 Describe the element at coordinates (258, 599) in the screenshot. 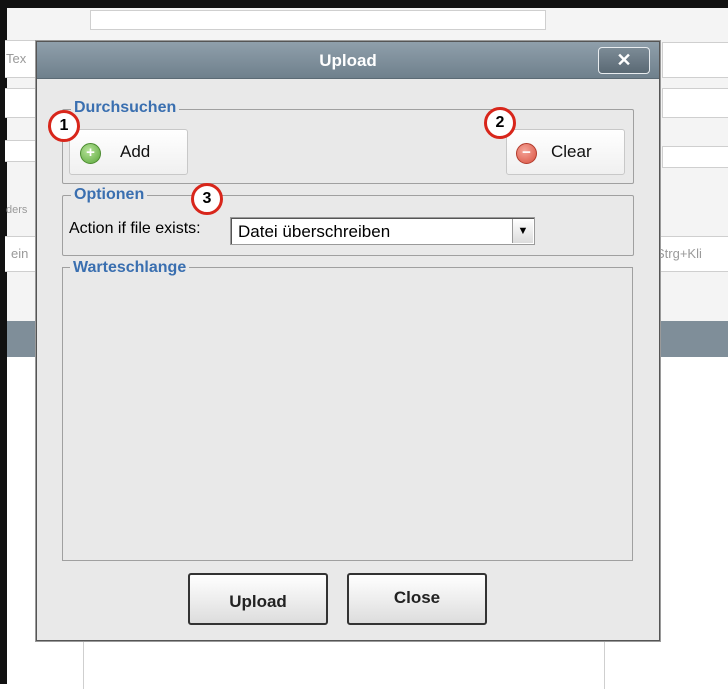

I see `upload-button: Upload` at that location.